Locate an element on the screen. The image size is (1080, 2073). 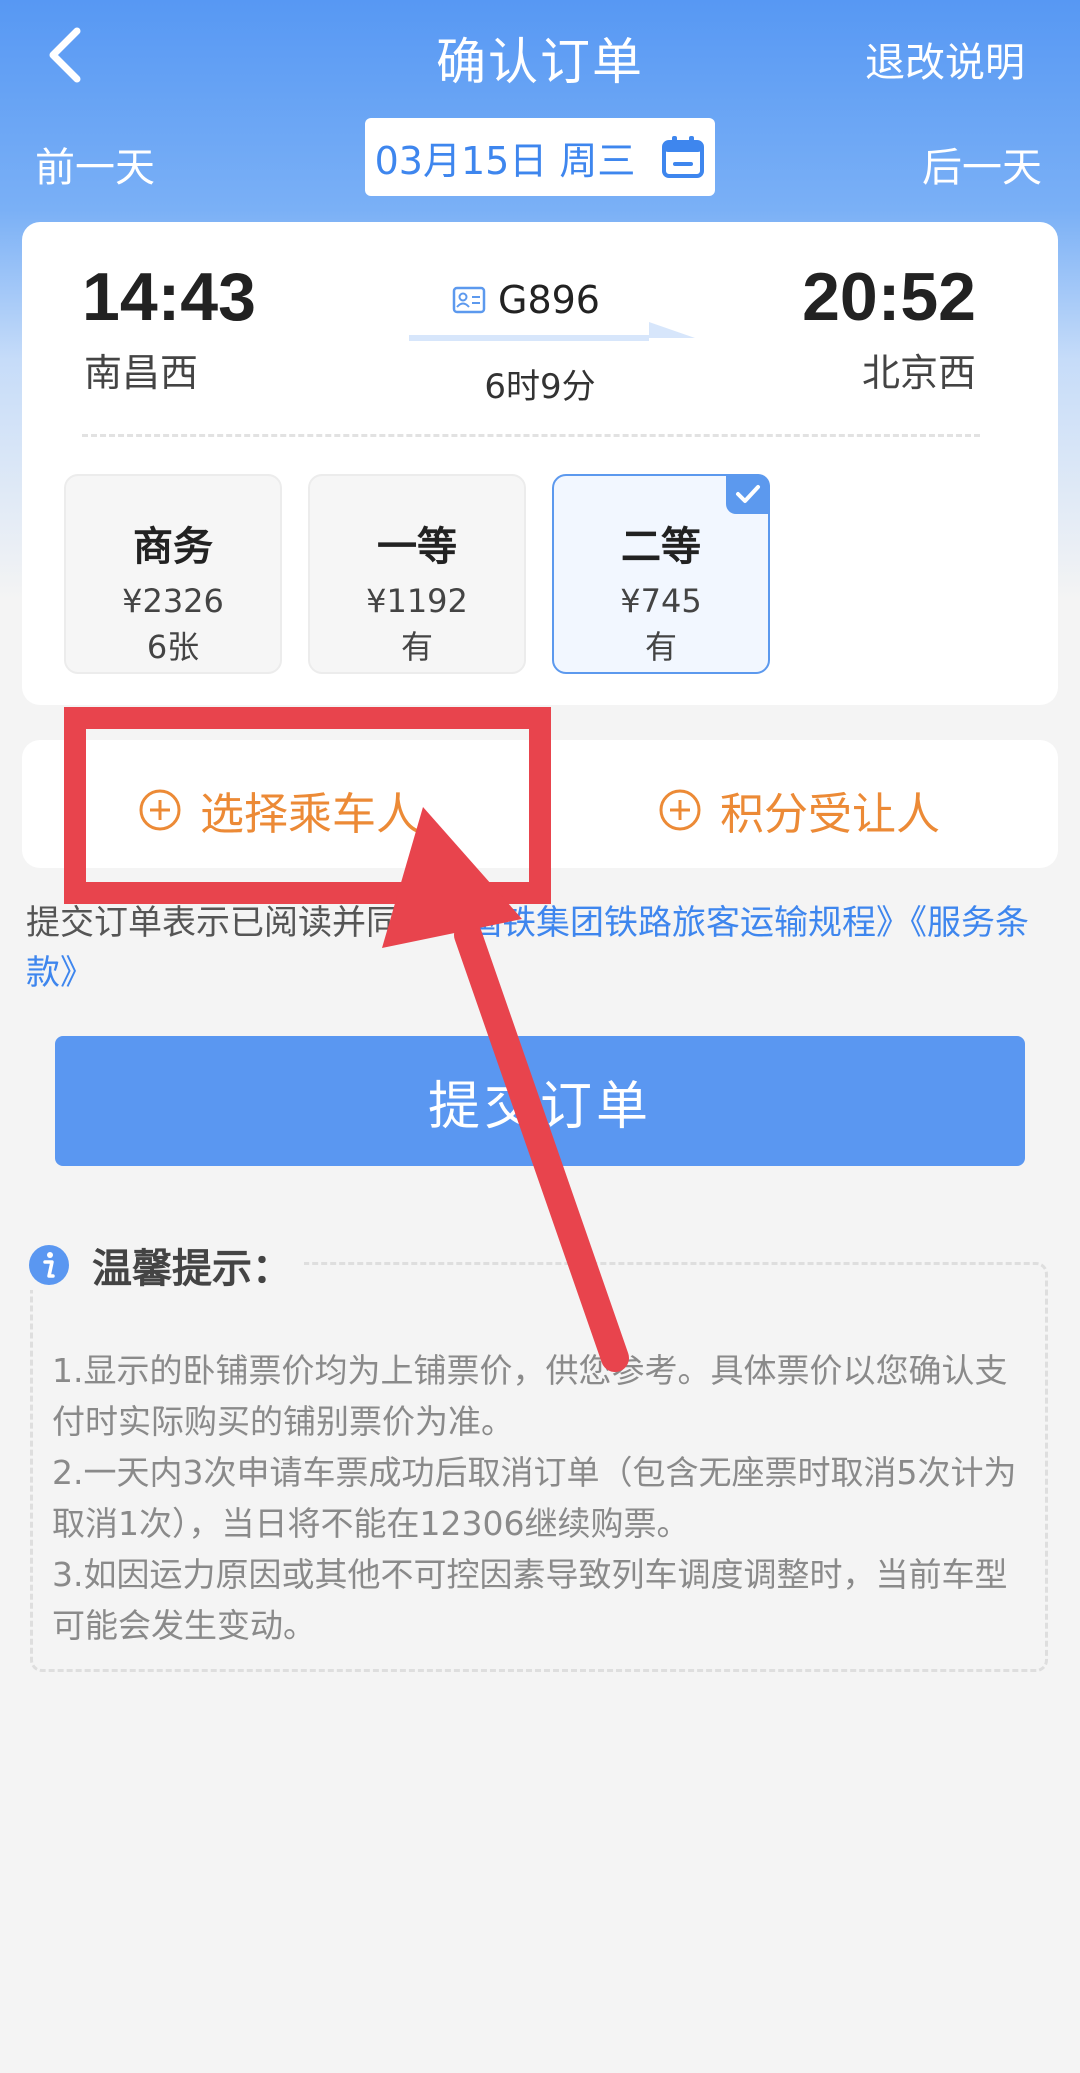
annotation-arrow-icon is located at coordinates (505, 1089).